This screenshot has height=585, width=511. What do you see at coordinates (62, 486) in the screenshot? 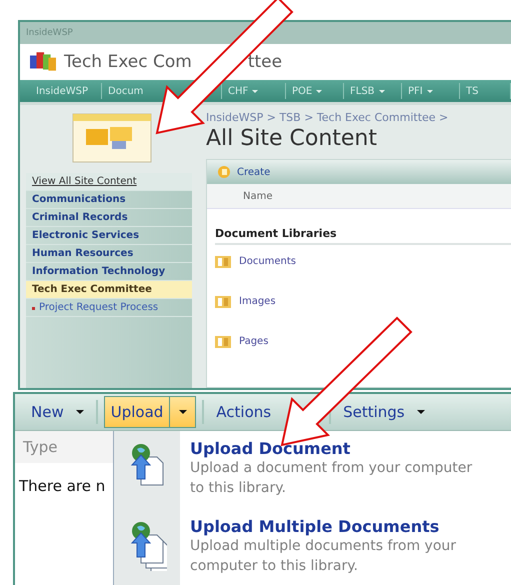
I see `empty-message: There are n` at bounding box center [62, 486].